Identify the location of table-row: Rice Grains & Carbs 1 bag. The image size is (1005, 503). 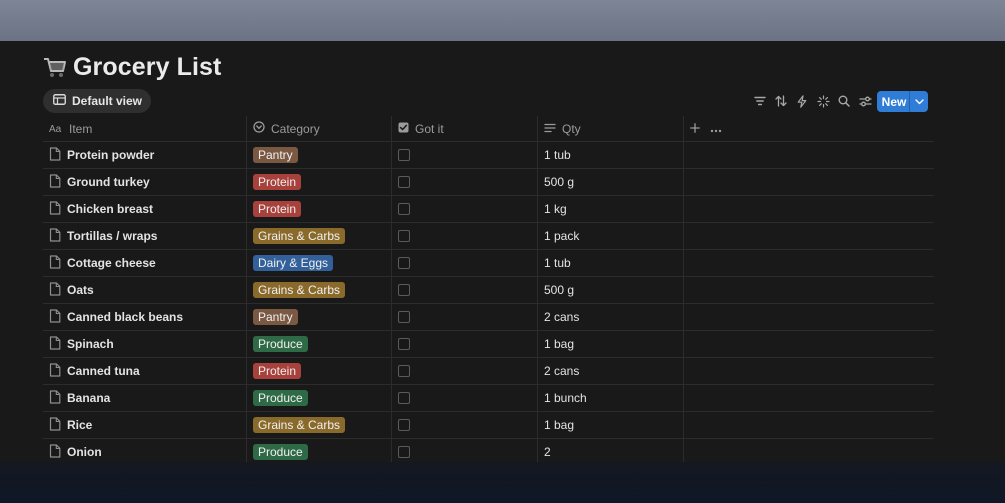
(488, 425).